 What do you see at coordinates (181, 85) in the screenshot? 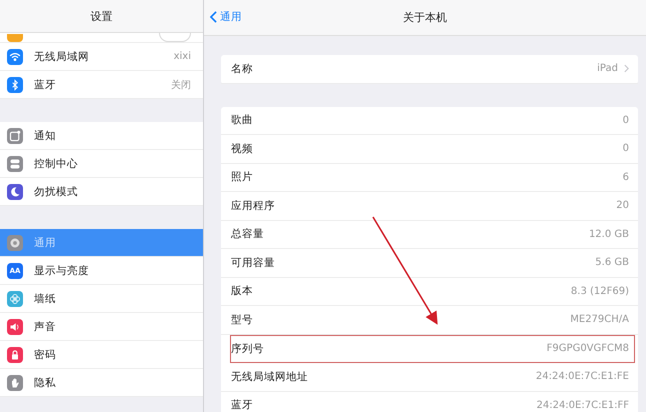
I see `settings-value: 关闭` at bounding box center [181, 85].